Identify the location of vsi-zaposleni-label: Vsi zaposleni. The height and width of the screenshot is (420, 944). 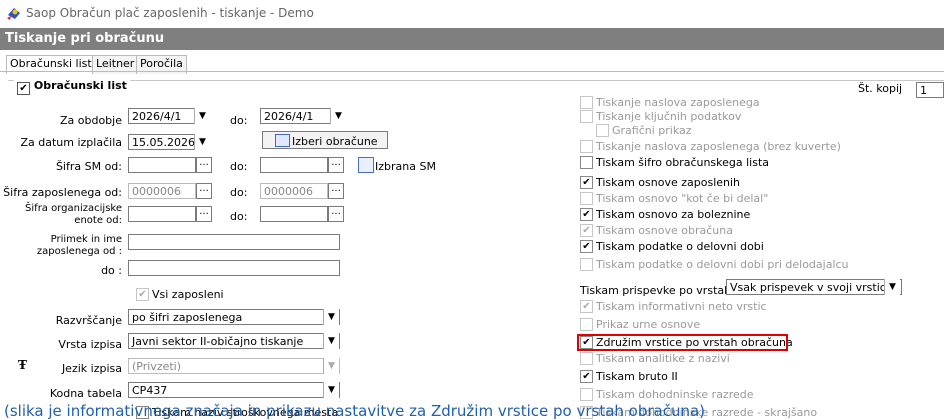
(188, 294).